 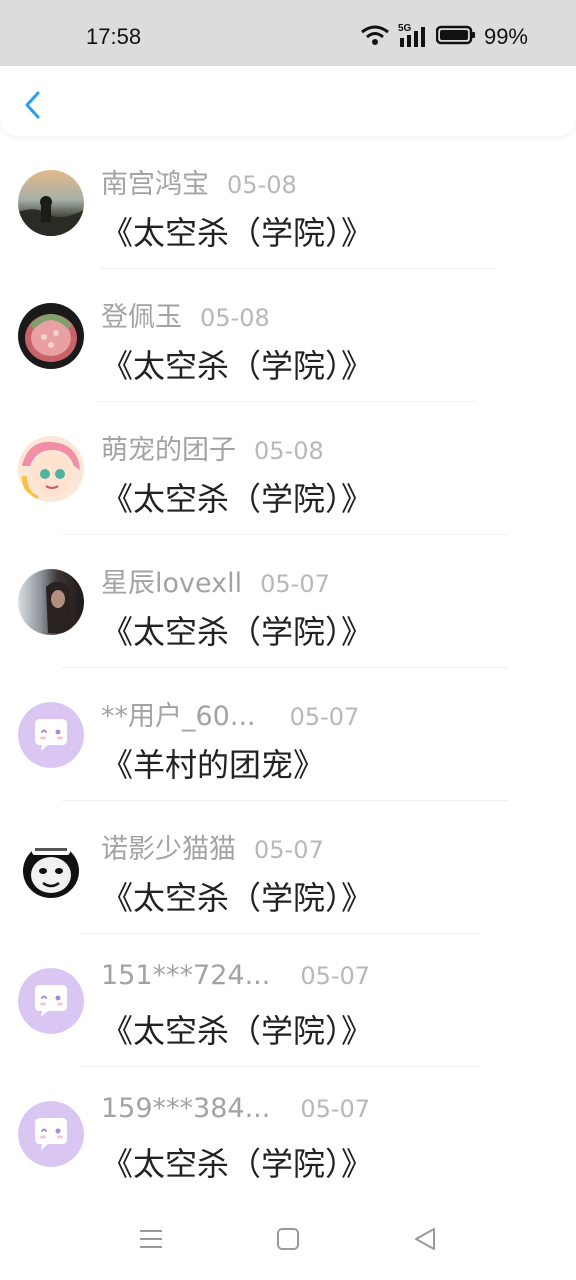 I want to click on list-item: 南宫鸿宝 05-08 《太空杀（学院）》, so click(x=288, y=202).